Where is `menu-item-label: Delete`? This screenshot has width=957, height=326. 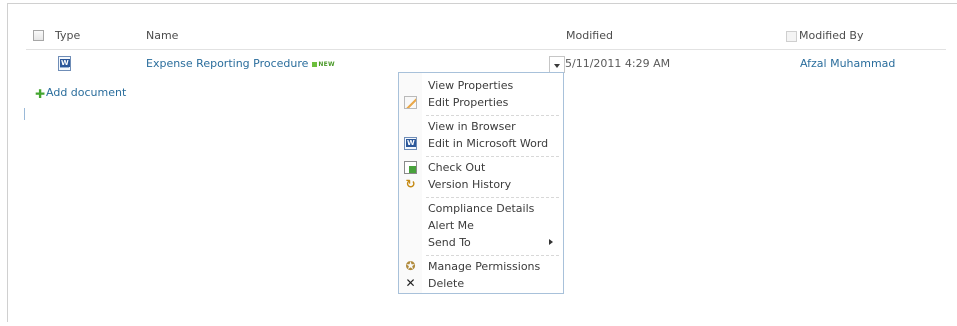 menu-item-label: Delete is located at coordinates (446, 283).